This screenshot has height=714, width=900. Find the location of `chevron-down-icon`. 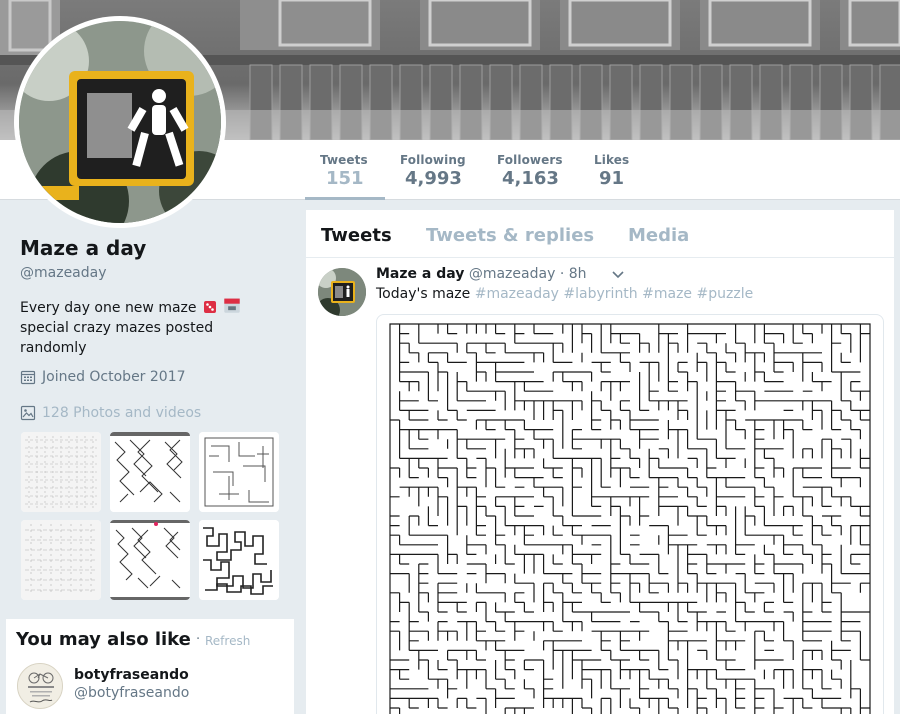

chevron-down-icon is located at coordinates (618, 275).